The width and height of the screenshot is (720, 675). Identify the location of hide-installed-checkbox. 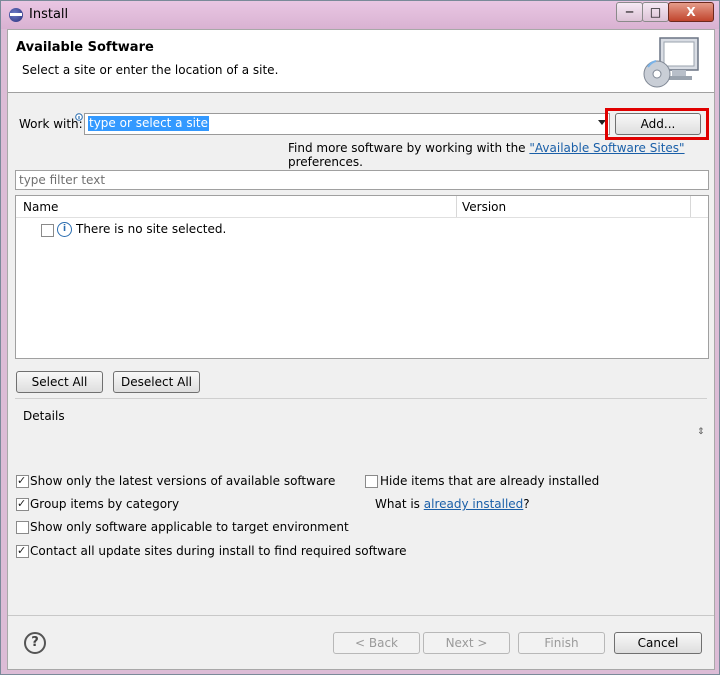
(371, 481).